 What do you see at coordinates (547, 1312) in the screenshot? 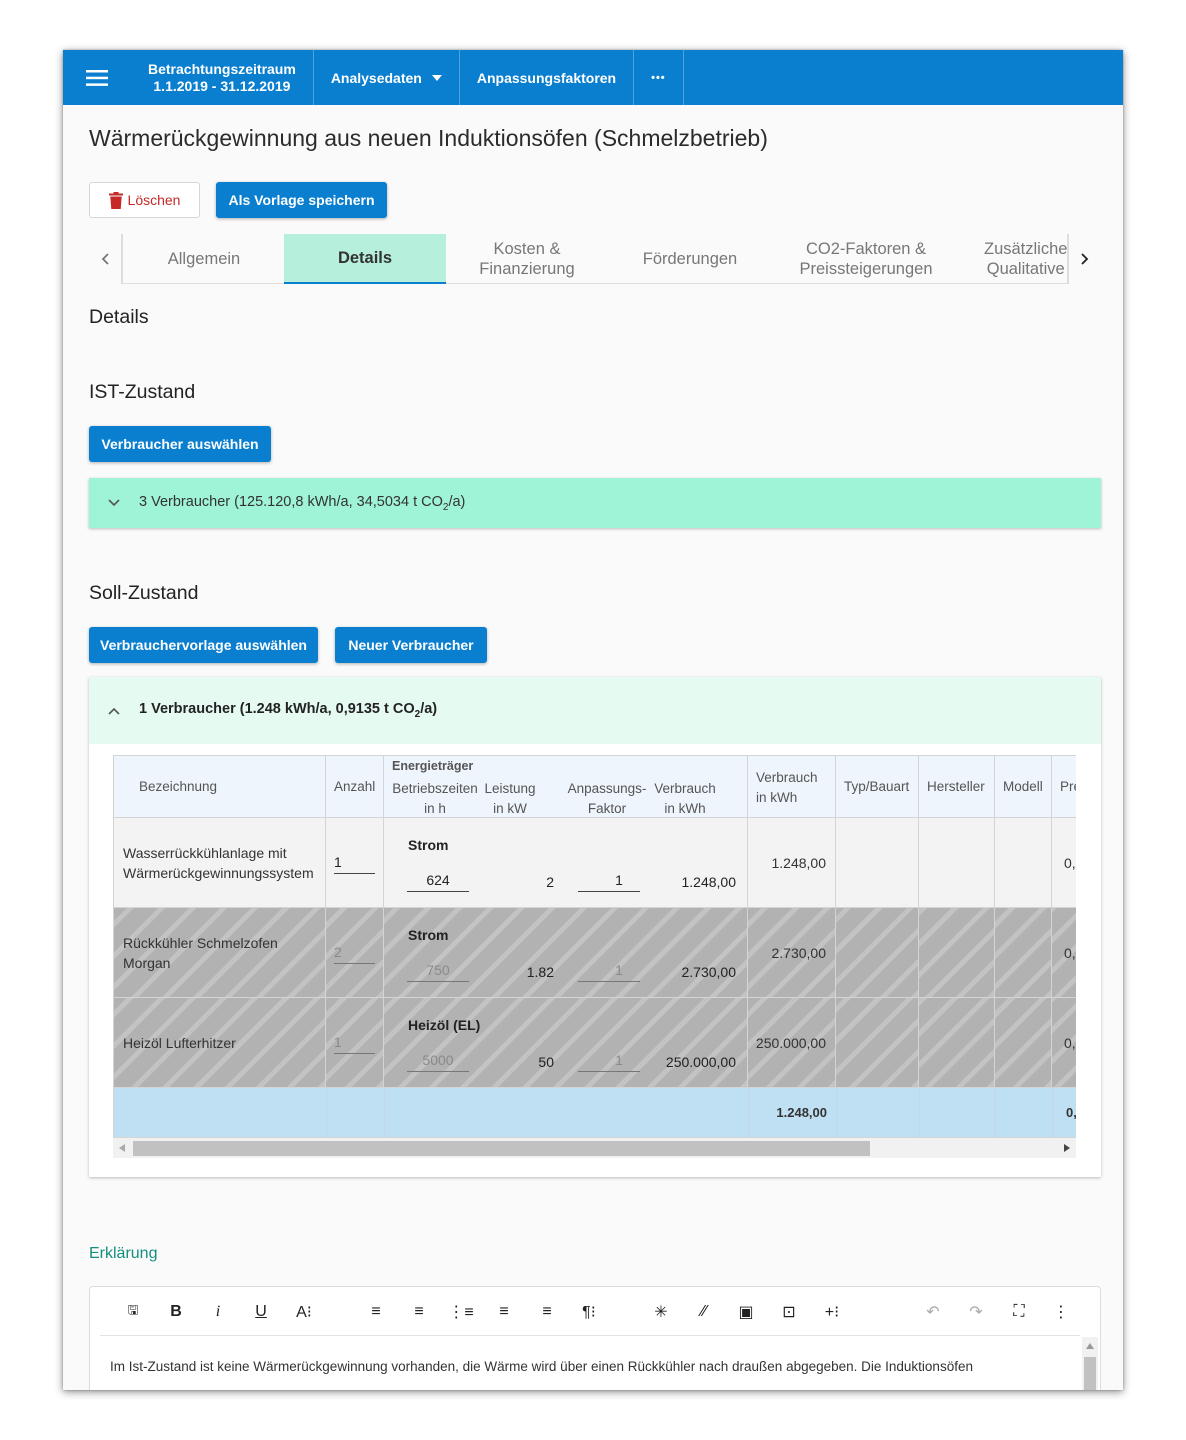
I see `justify-icon: ≡` at bounding box center [547, 1312].